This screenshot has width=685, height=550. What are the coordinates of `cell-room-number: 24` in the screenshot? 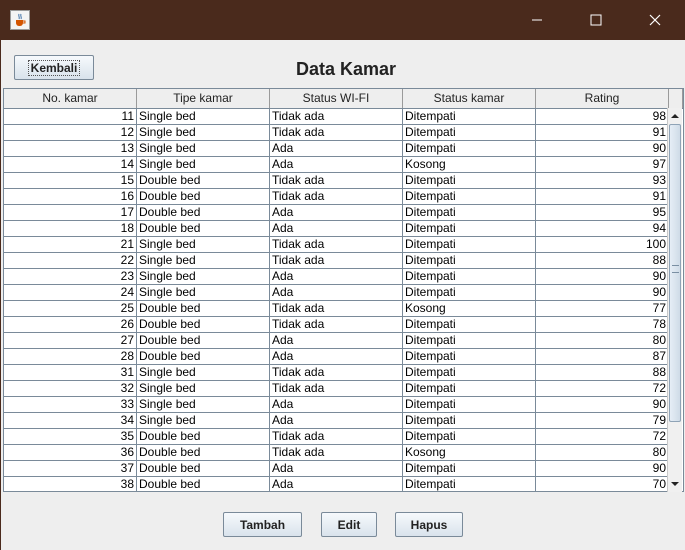 It's located at (70, 293).